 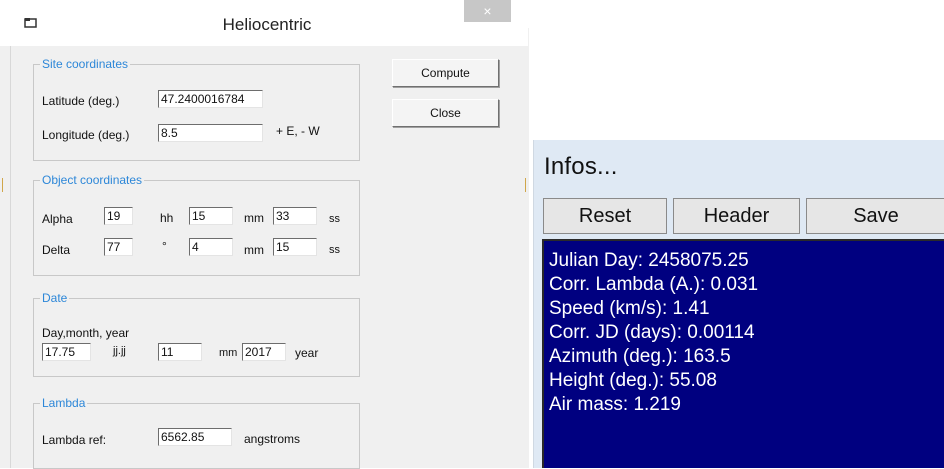 I want to click on lambda-label: Lambda ref:, so click(x=74, y=440).